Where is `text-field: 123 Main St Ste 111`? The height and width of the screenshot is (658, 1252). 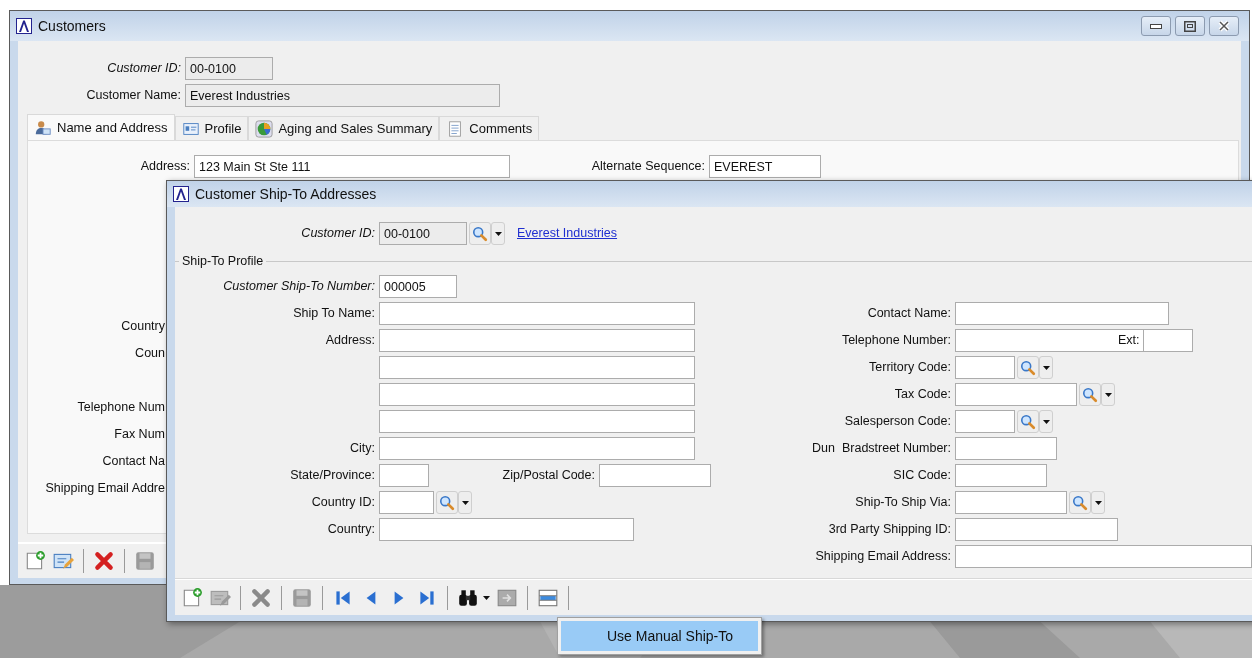 text-field: 123 Main St Ste 111 is located at coordinates (352, 166).